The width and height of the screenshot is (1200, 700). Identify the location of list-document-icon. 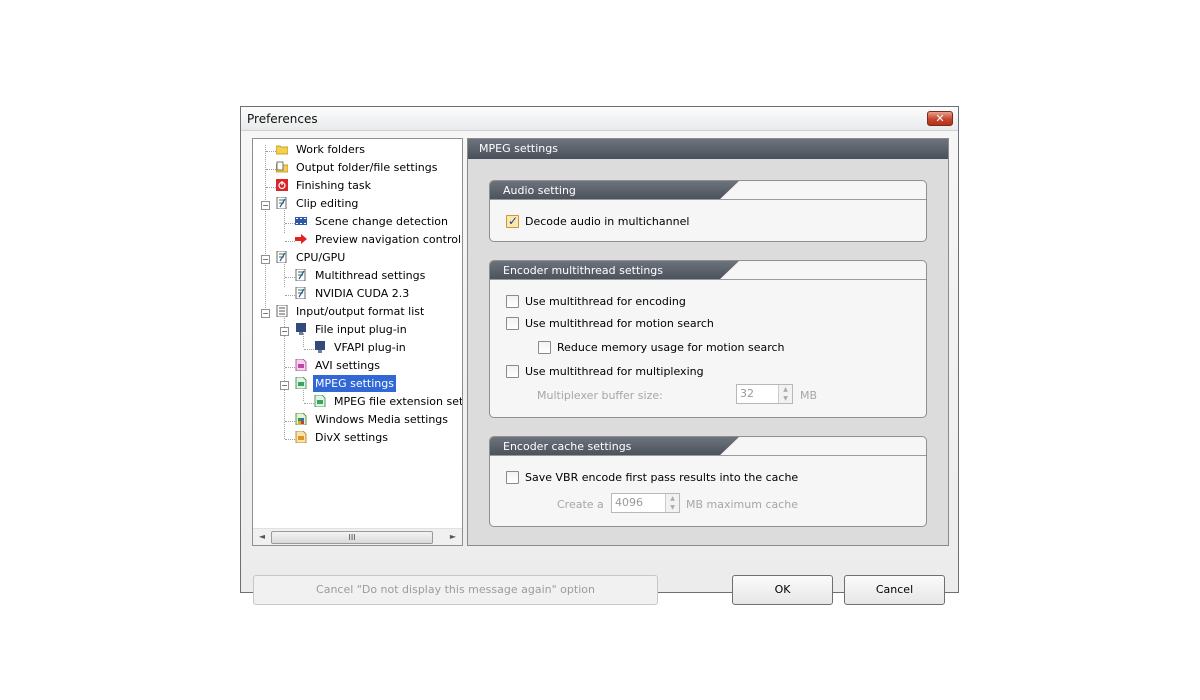
(282, 311).